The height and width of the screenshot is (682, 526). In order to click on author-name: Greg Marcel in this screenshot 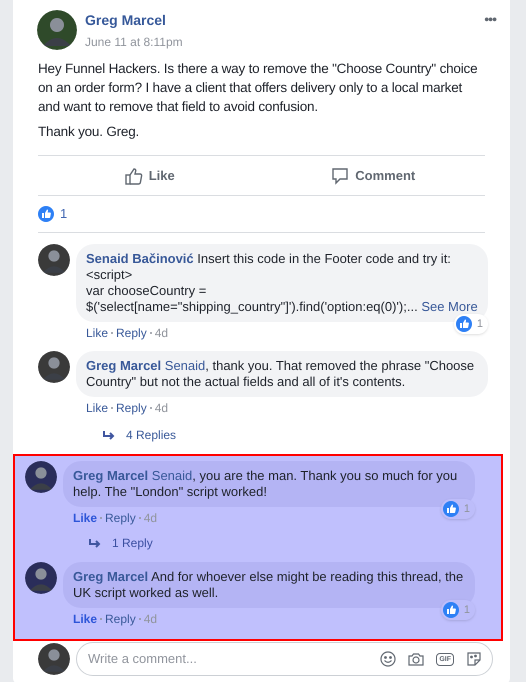, I will do `click(125, 20)`.